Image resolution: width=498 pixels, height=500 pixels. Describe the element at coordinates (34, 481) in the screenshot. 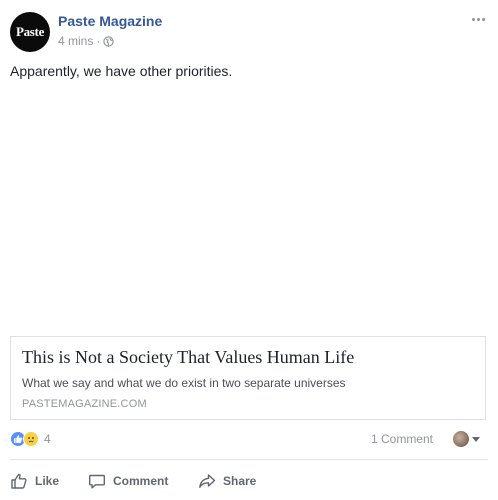

I see `like-button: Like` at that location.